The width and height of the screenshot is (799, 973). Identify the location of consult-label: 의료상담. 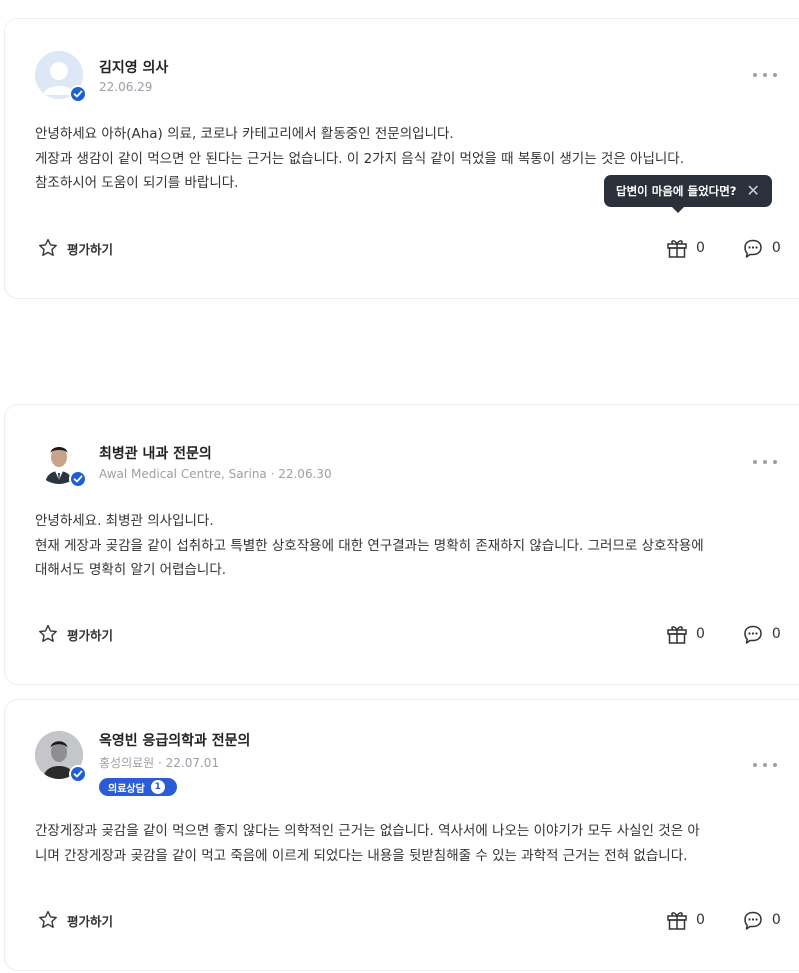
(126, 789).